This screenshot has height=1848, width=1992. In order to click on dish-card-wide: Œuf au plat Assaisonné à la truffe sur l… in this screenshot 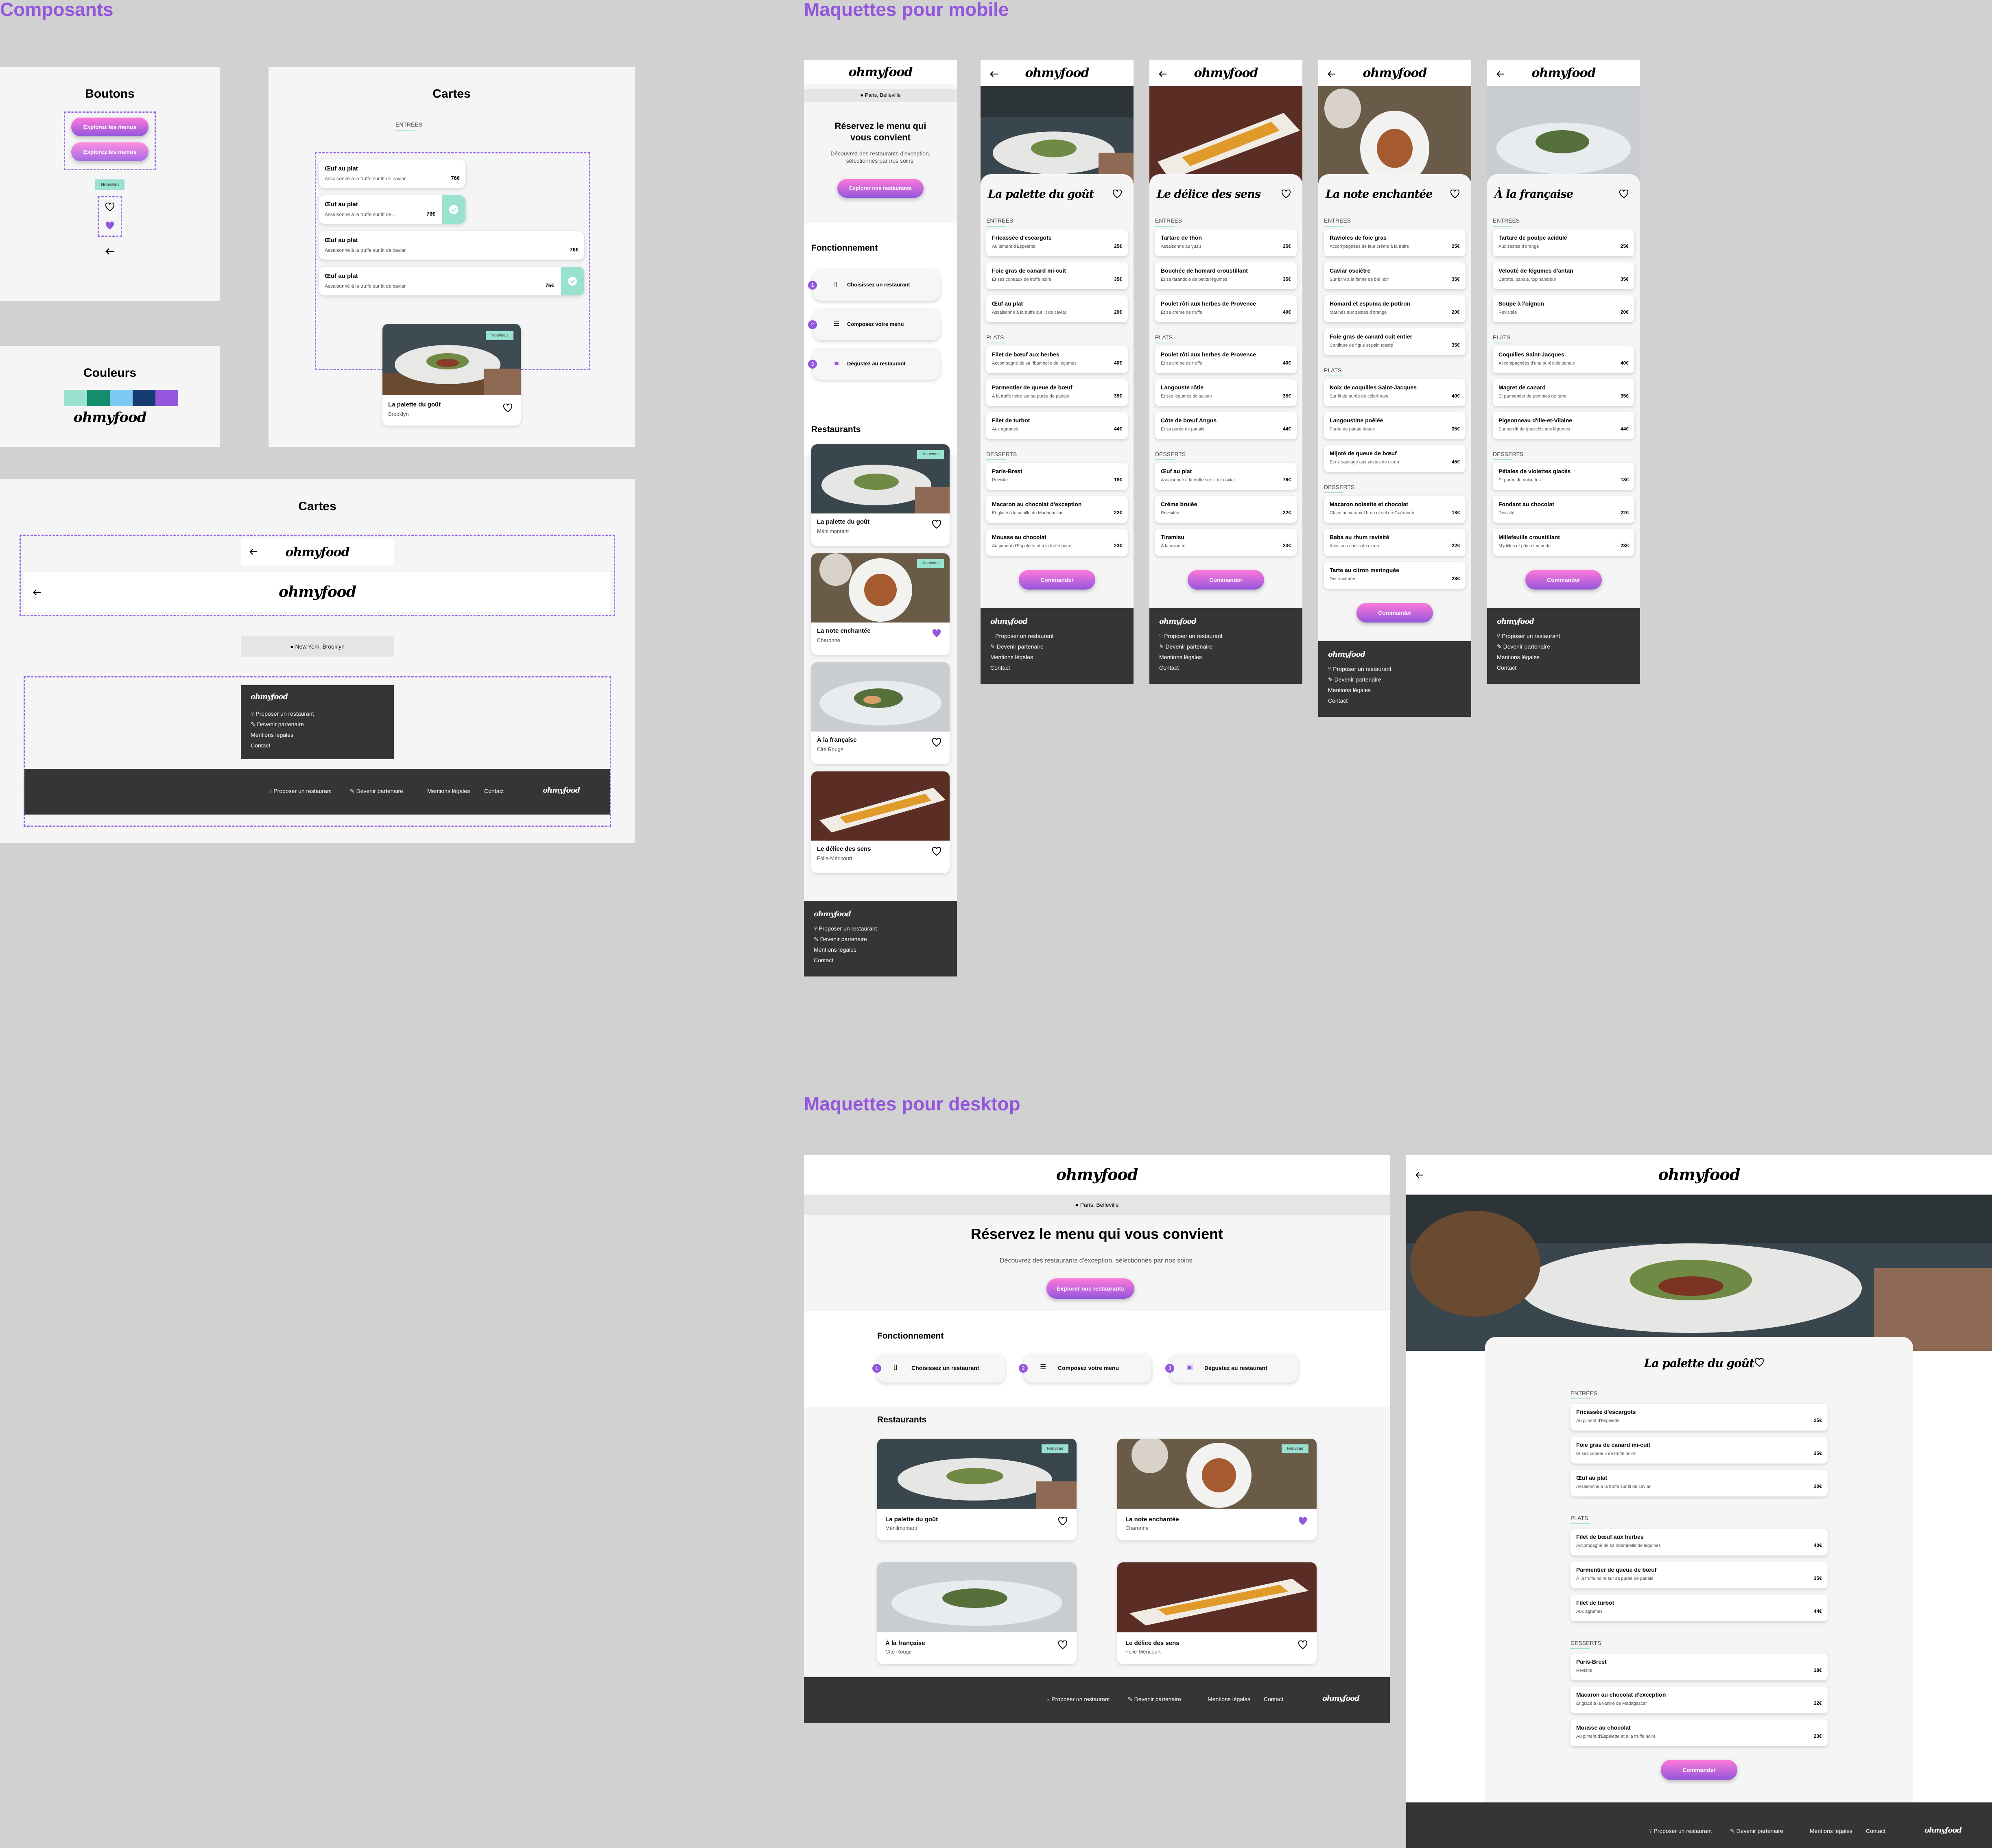, I will do `click(451, 246)`.